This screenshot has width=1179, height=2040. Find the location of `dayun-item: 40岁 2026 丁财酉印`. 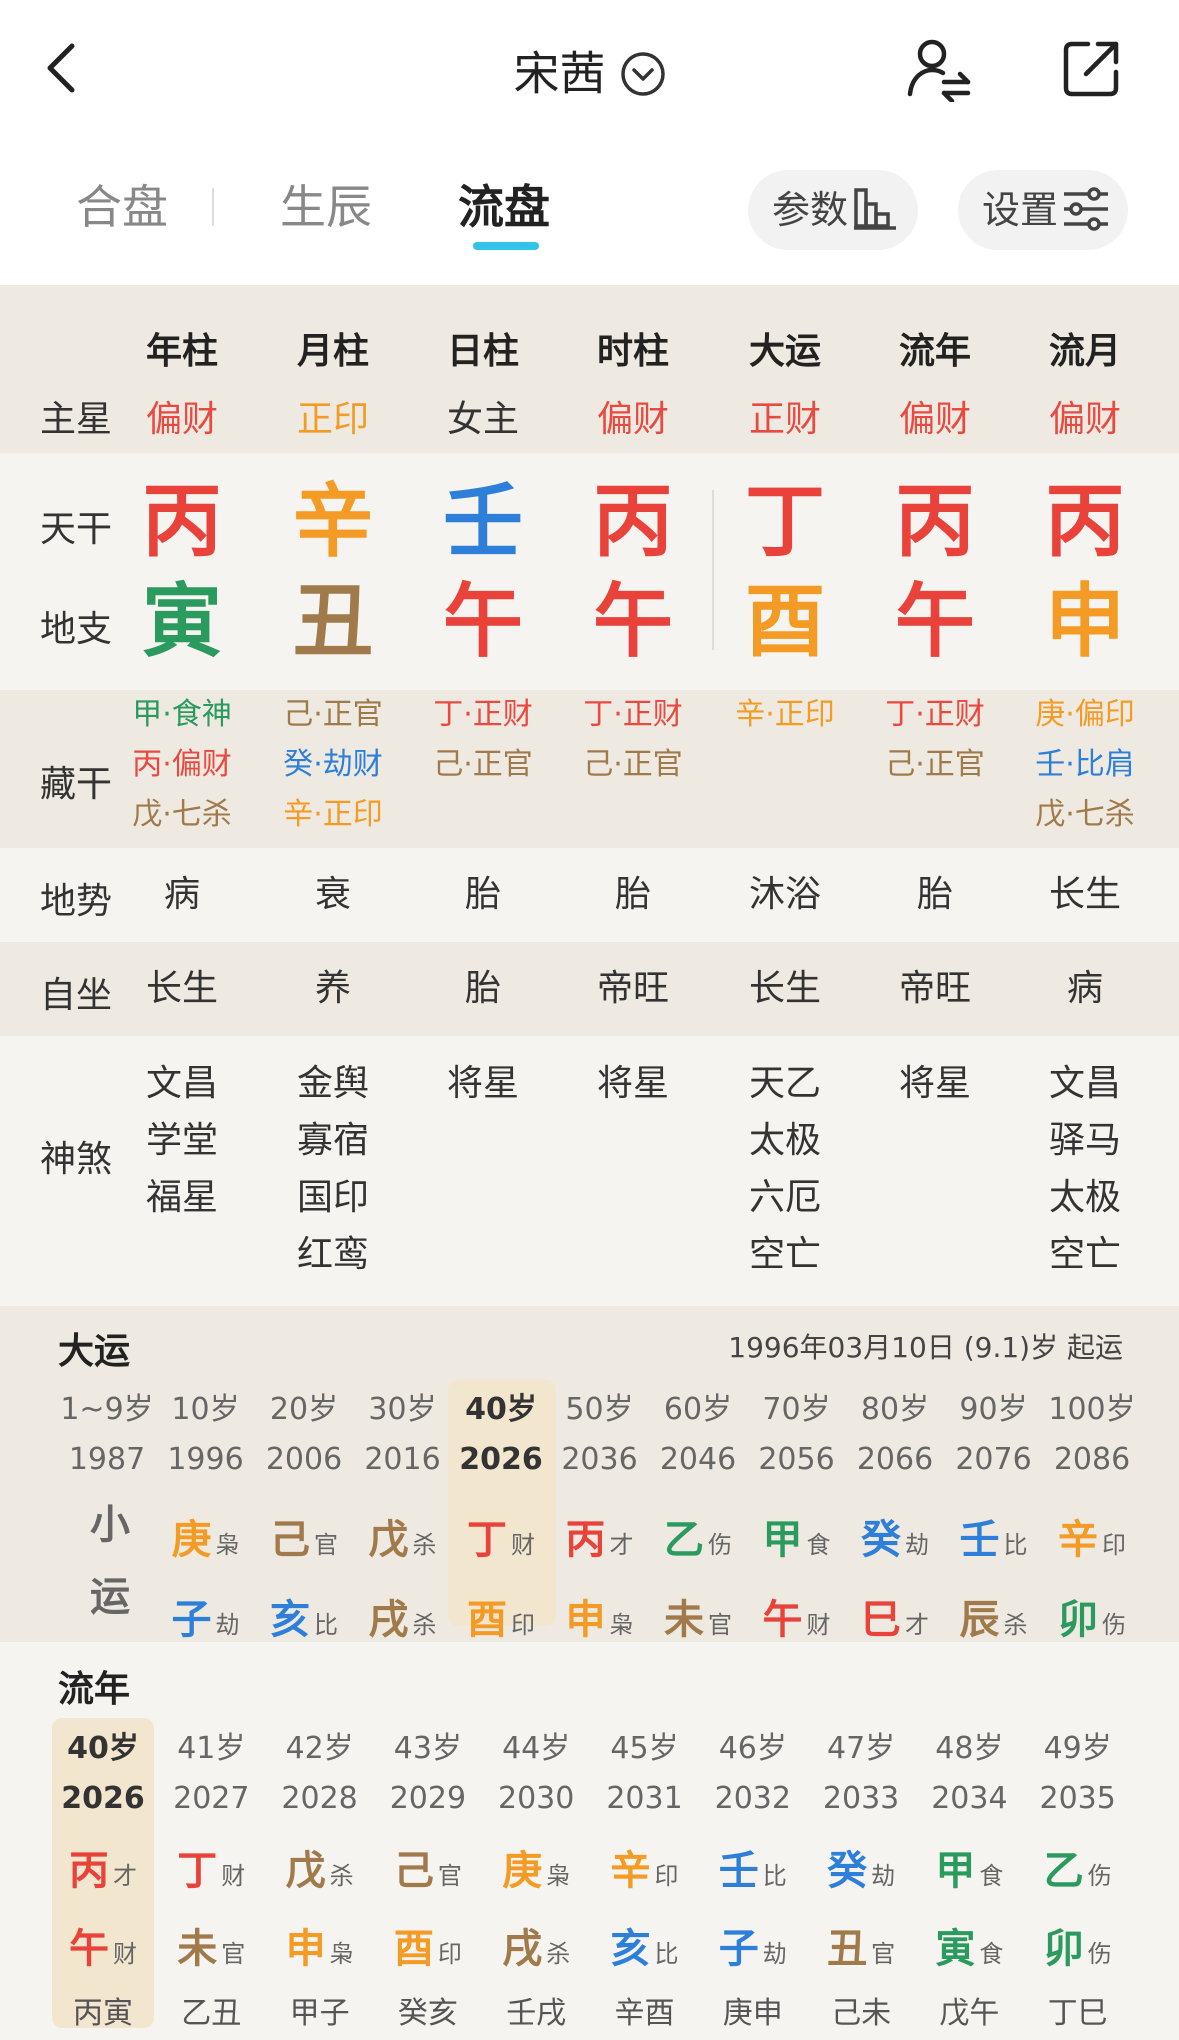

dayun-item: 40岁 2026 丁财酉印 is located at coordinates (501, 1515).